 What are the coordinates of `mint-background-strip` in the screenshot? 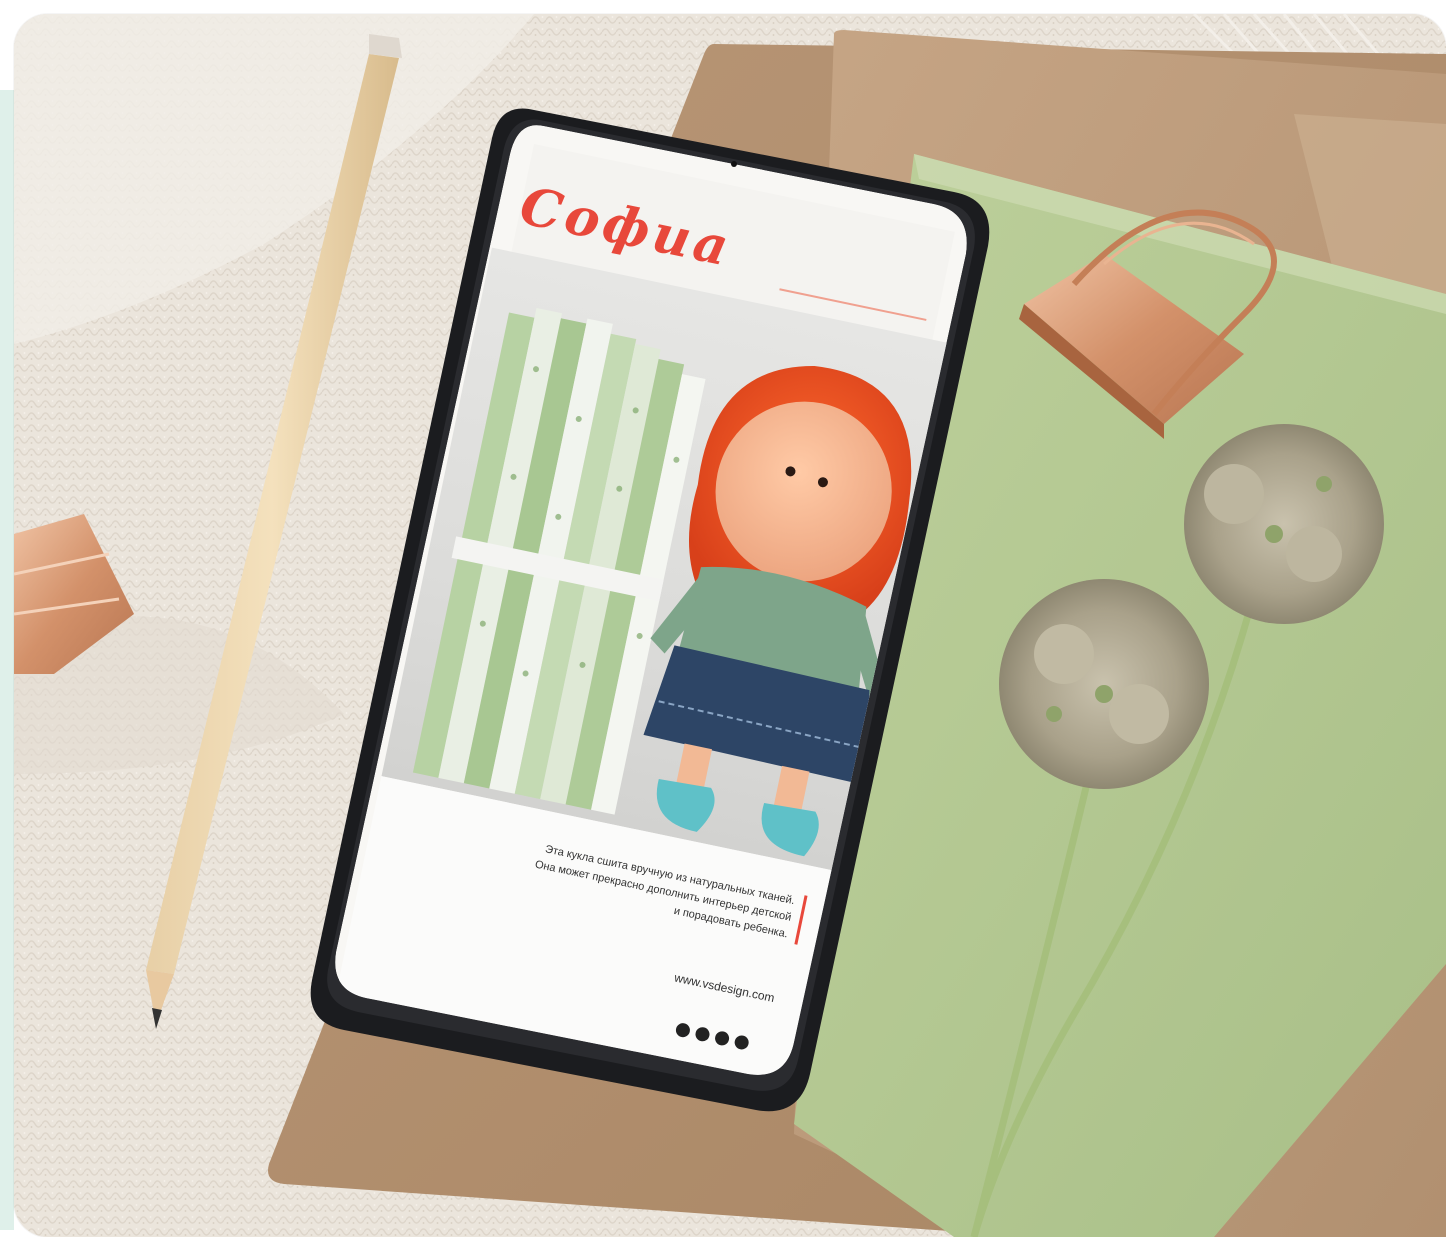 It's located at (7, 660).